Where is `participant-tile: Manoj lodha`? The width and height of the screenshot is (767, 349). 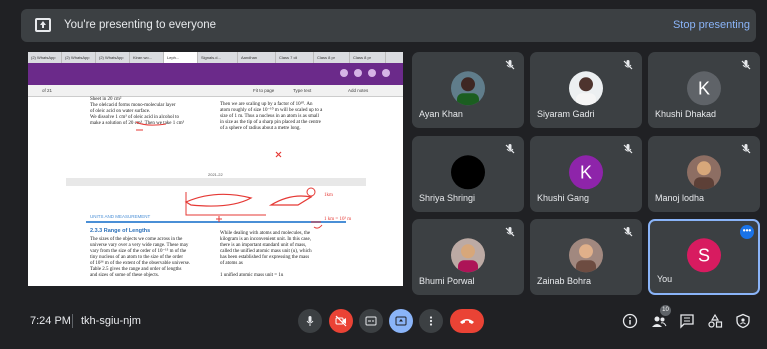 participant-tile: Manoj lodha is located at coordinates (704, 174).